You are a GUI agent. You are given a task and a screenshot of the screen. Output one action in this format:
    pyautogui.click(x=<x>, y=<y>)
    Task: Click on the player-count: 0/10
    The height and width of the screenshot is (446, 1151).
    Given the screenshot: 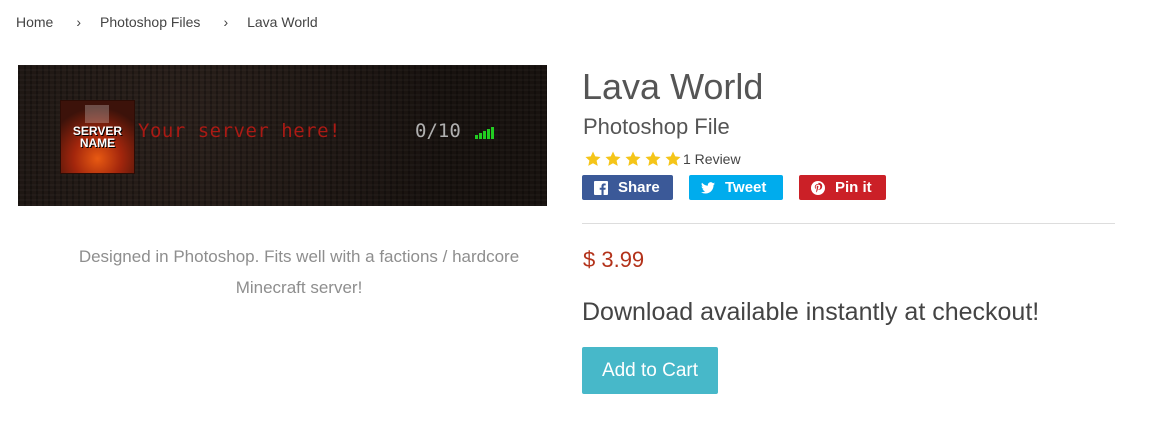 What is the action you would take?
    pyautogui.click(x=438, y=131)
    